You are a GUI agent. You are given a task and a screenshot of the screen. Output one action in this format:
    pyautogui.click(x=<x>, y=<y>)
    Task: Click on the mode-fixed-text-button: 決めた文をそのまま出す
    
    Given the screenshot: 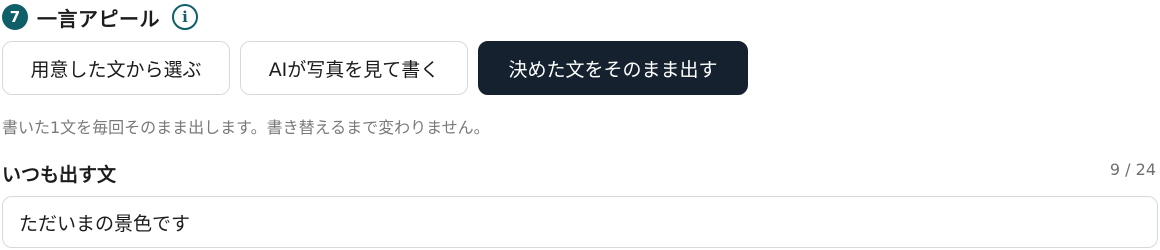 What is the action you would take?
    pyautogui.click(x=613, y=68)
    